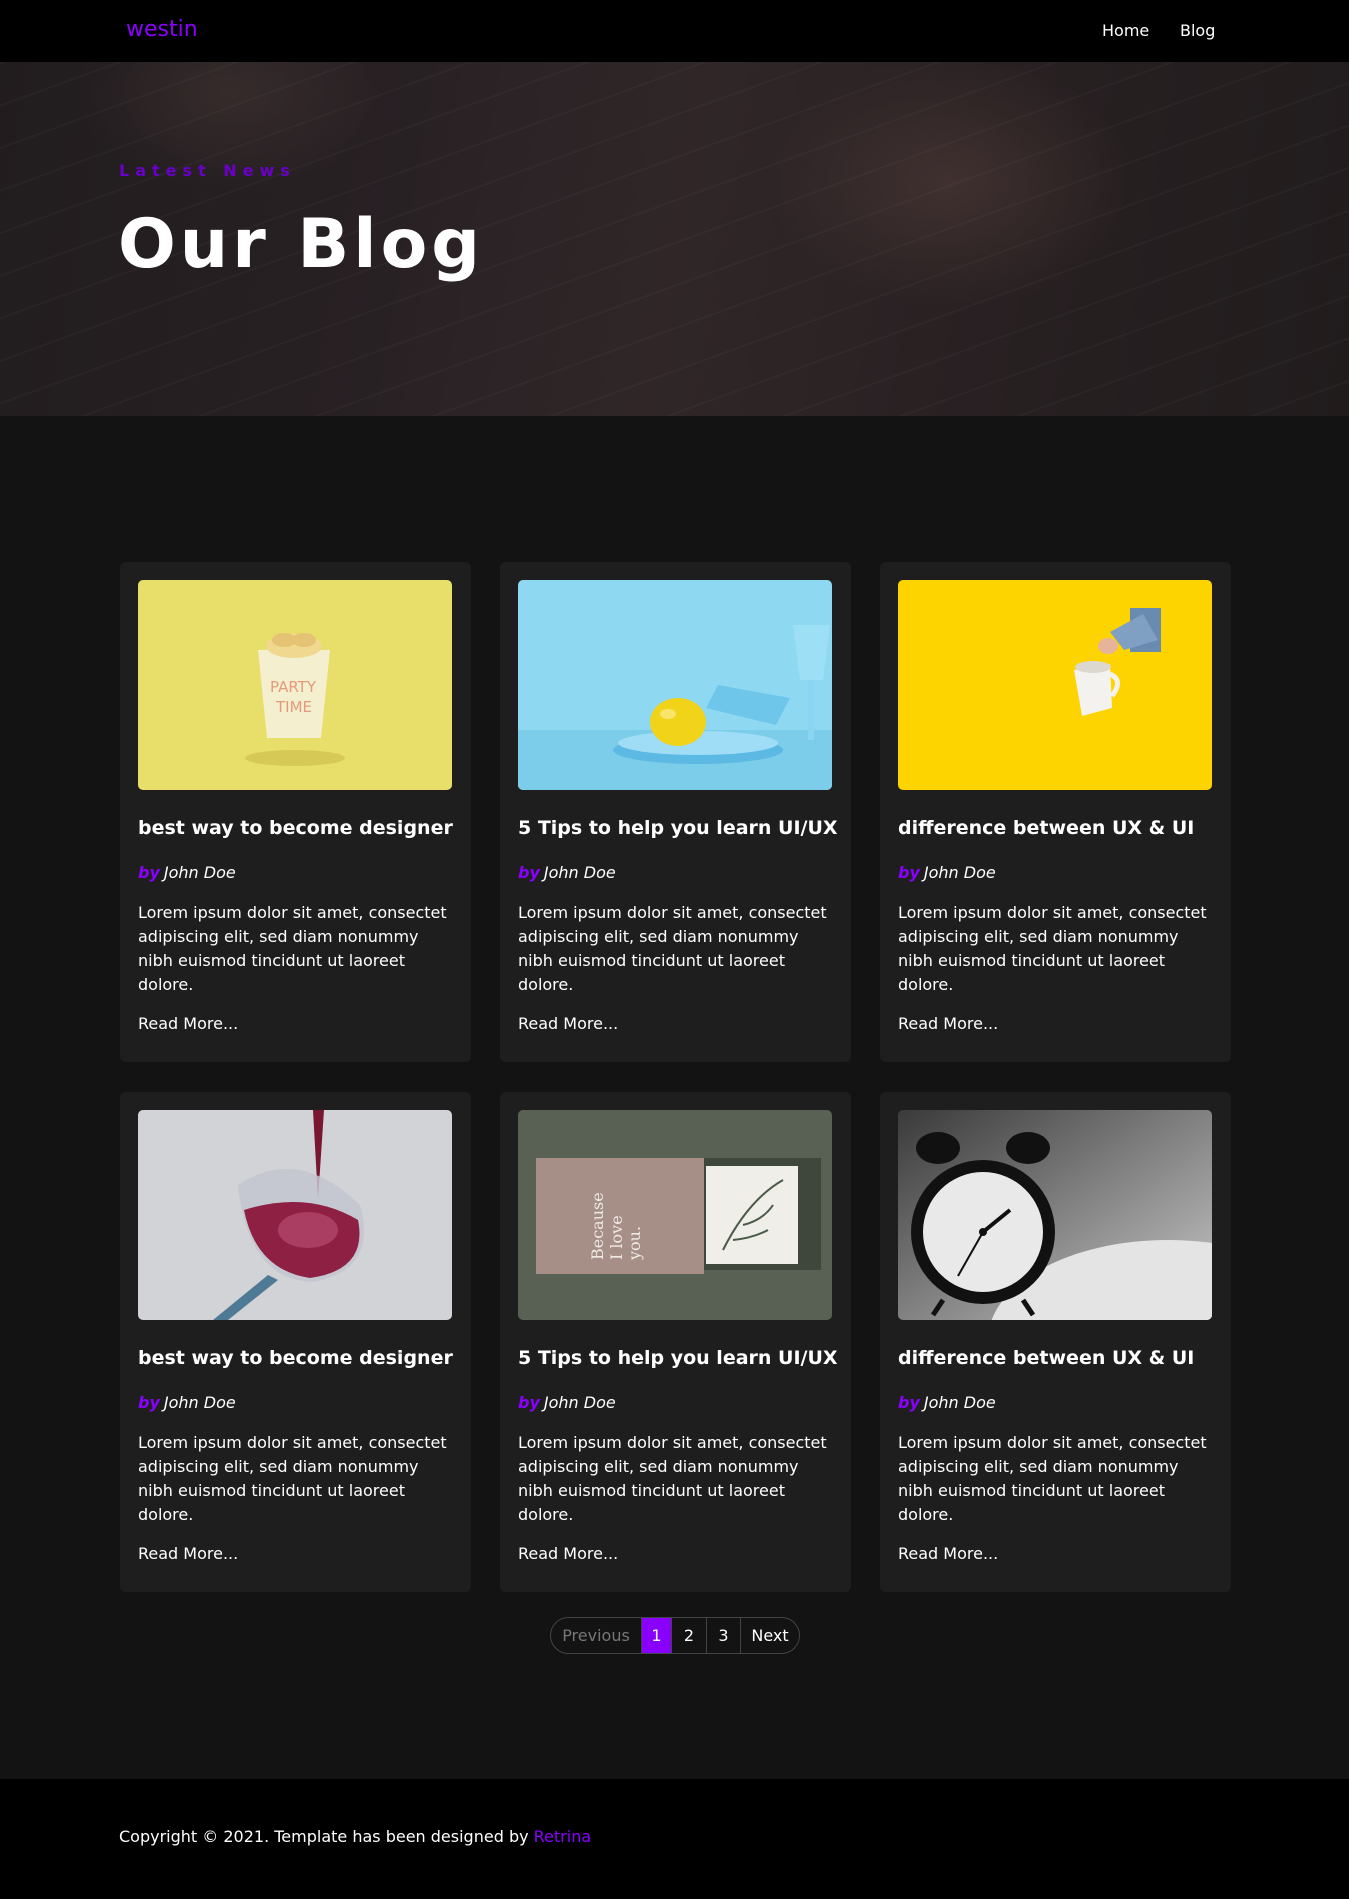  I want to click on page-title: Our Blog, so click(301, 244).